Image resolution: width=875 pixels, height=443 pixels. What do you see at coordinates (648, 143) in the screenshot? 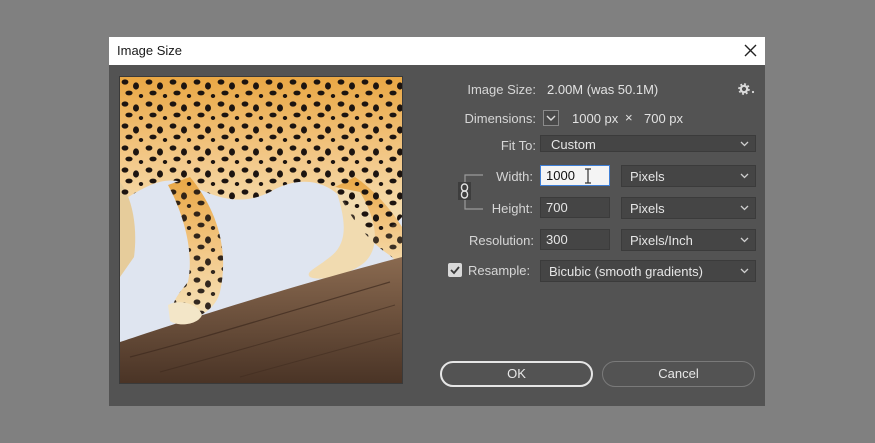
I see `fit-to-select: Custom` at bounding box center [648, 143].